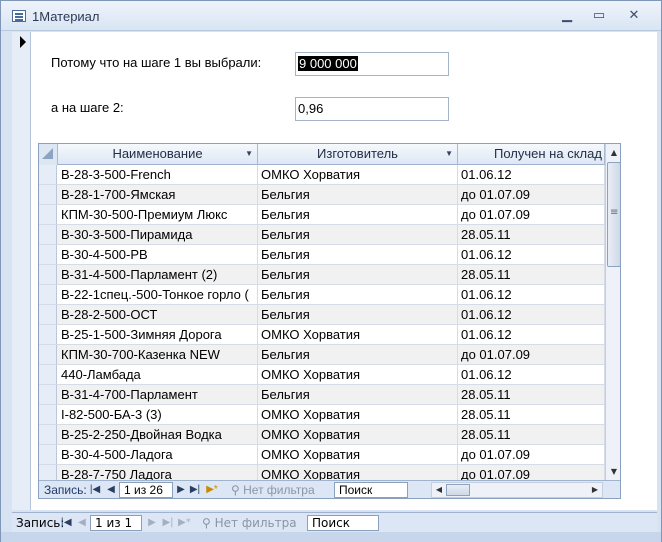  Describe the element at coordinates (531, 154) in the screenshot. I see `column-header-received: Получен на склад` at that location.